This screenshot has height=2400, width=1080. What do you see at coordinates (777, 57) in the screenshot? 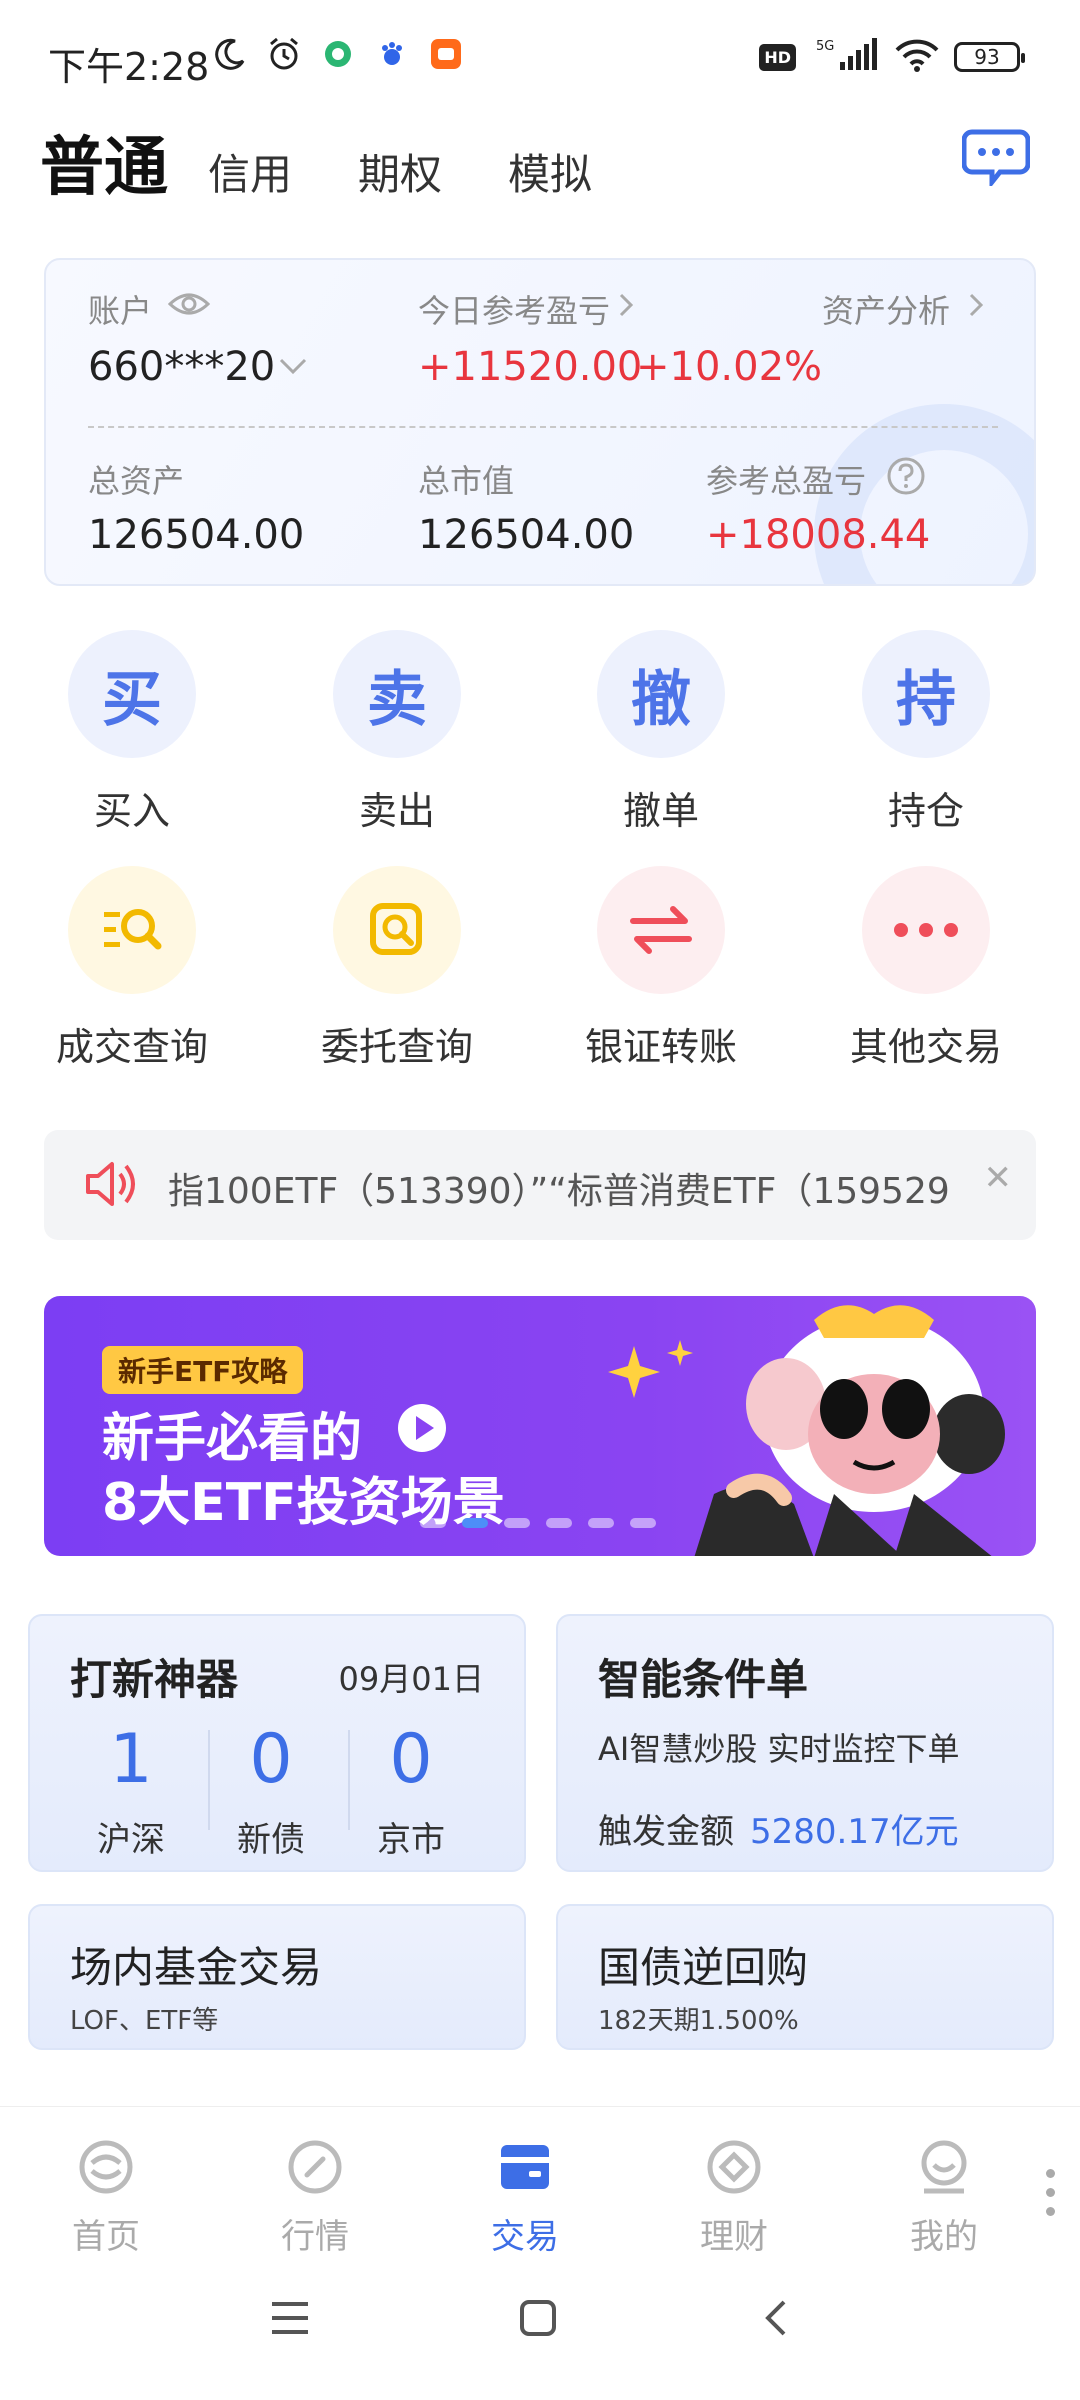
I see `hd-icon: HD` at bounding box center [777, 57].